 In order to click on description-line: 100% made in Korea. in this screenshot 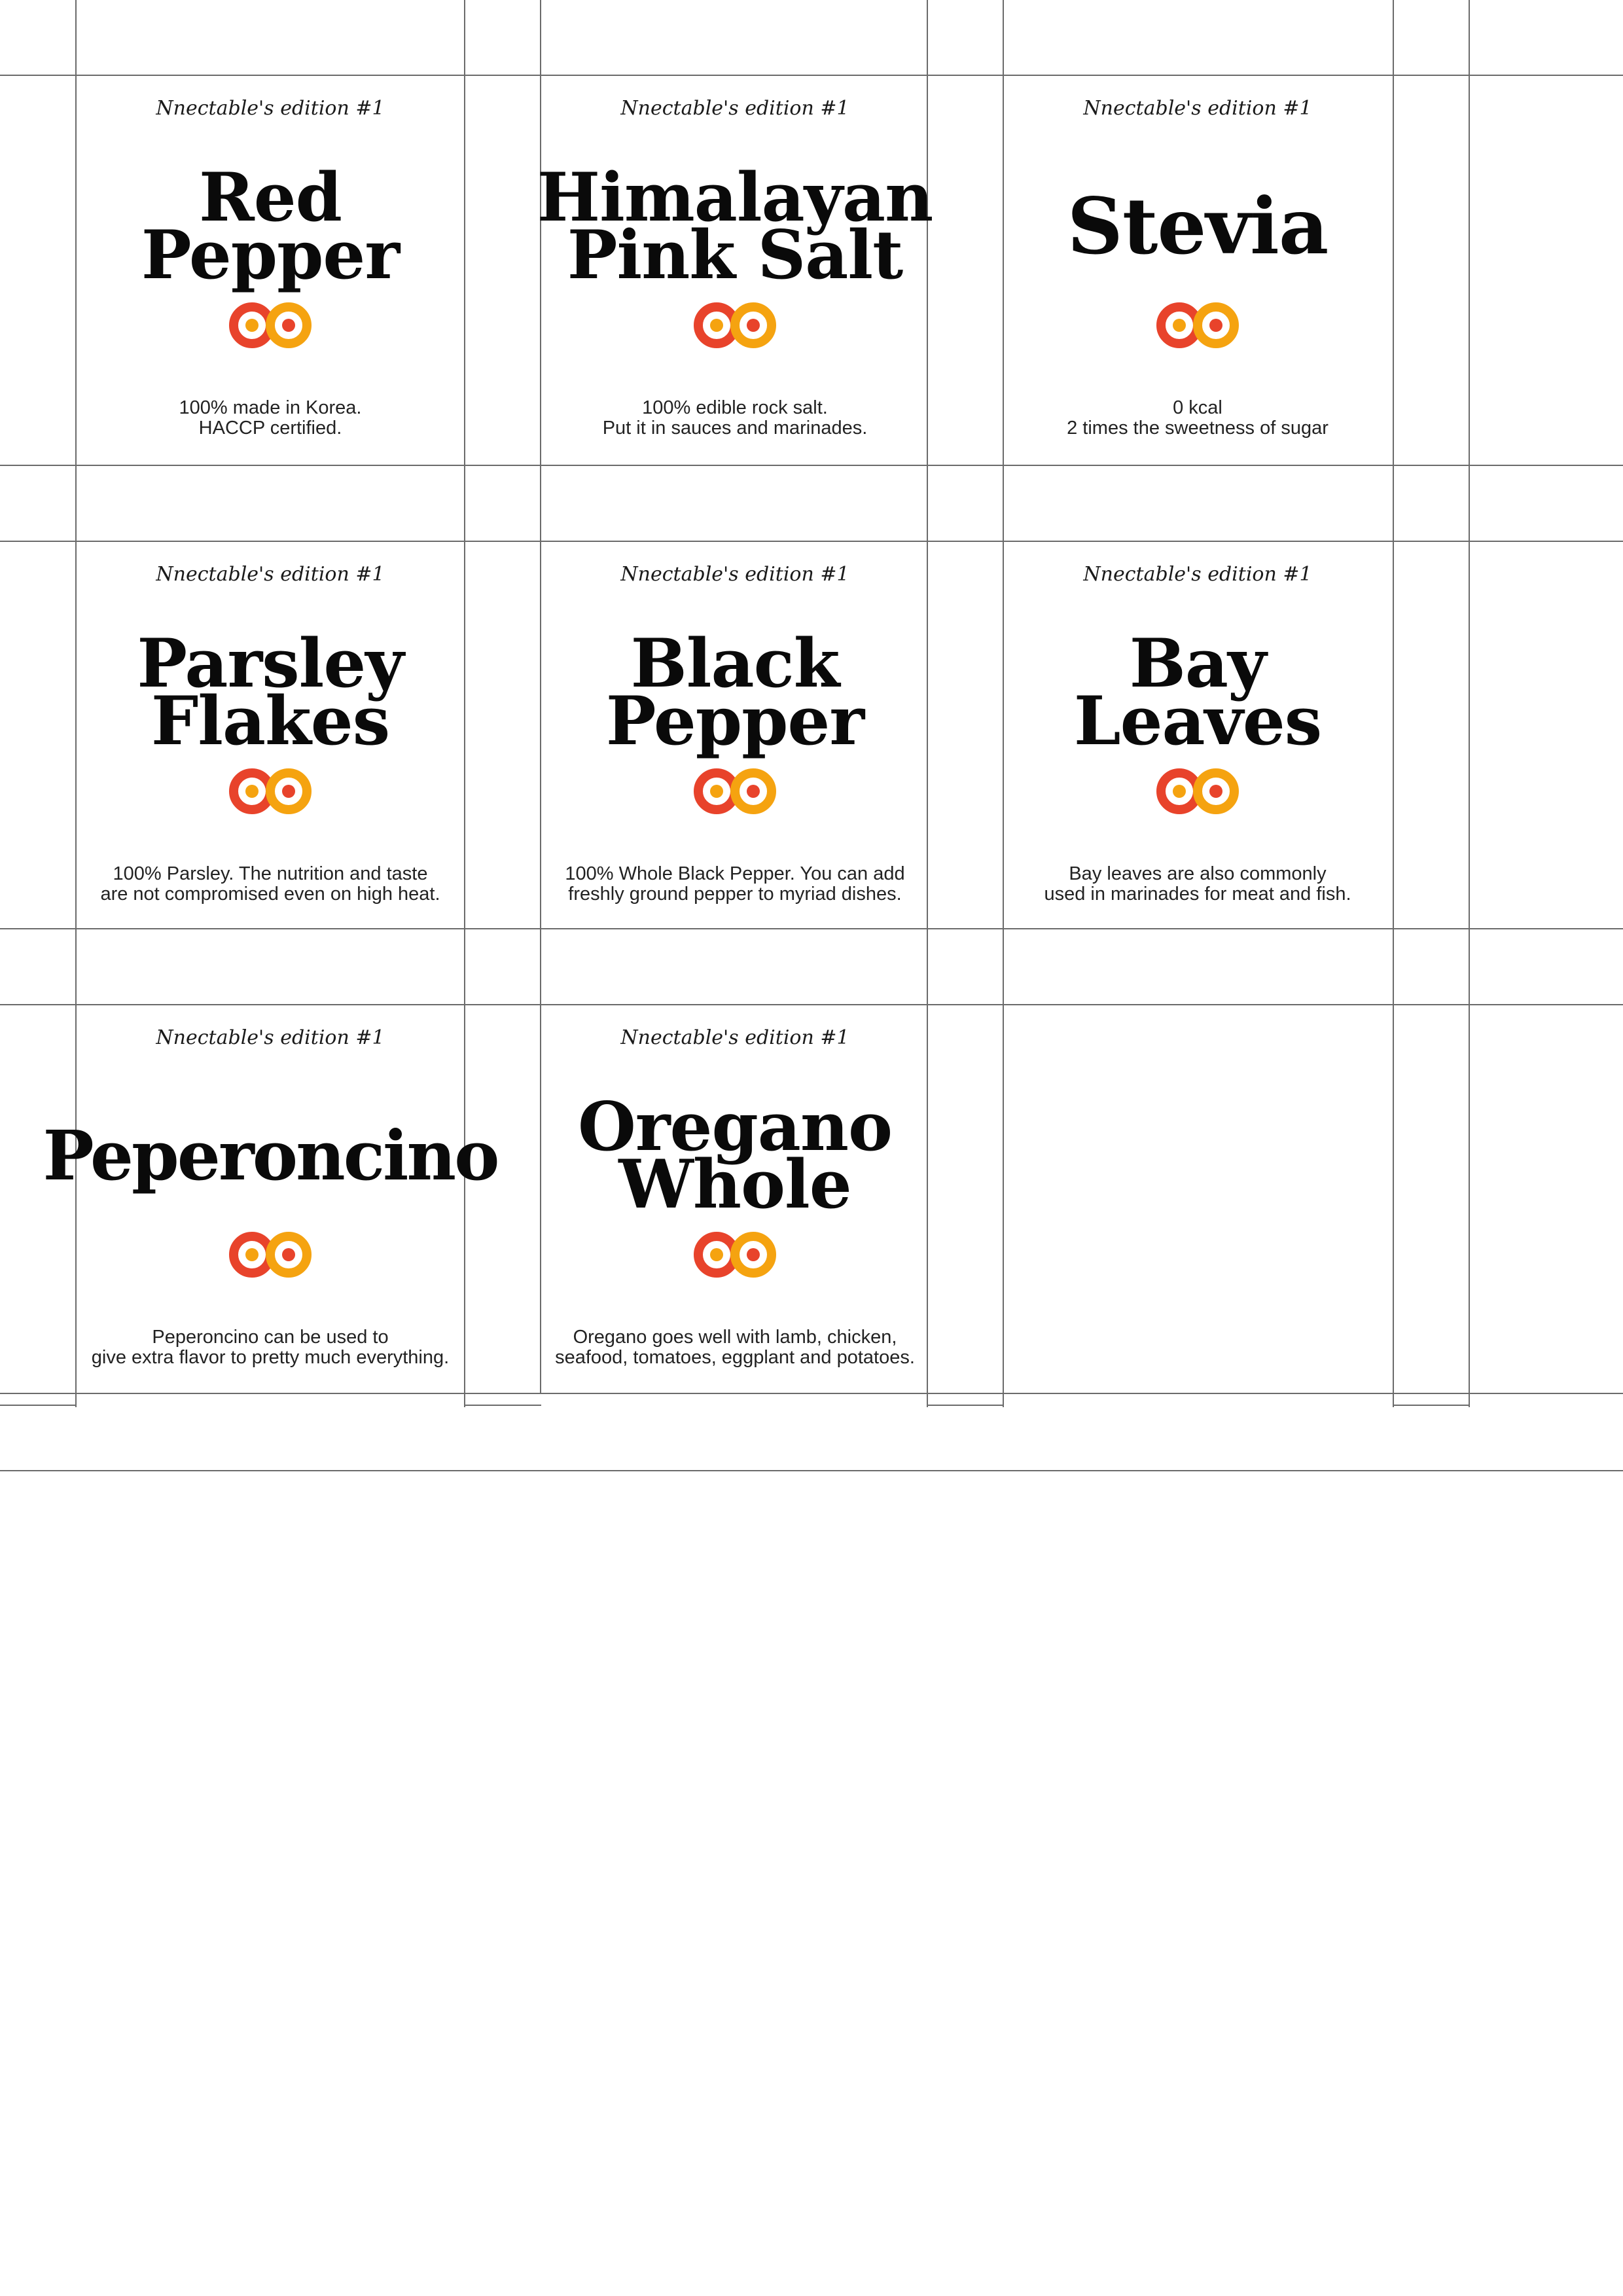, I will do `click(270, 407)`.